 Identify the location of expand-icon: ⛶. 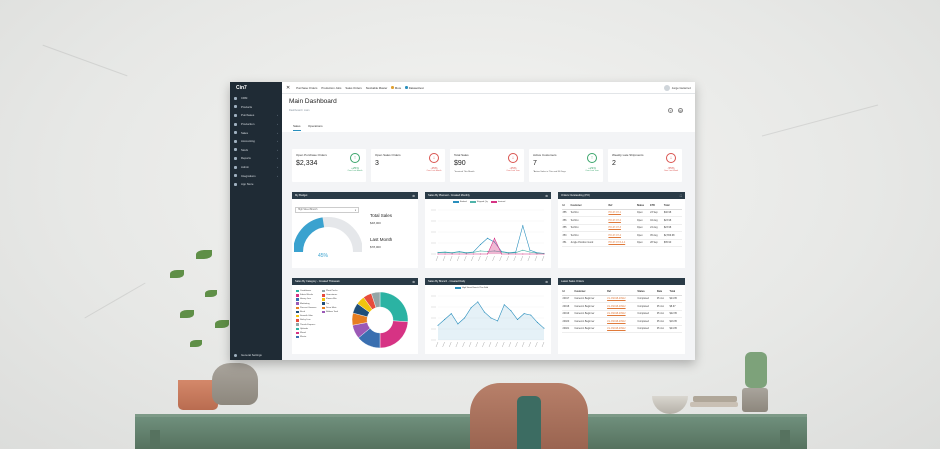
(681, 196).